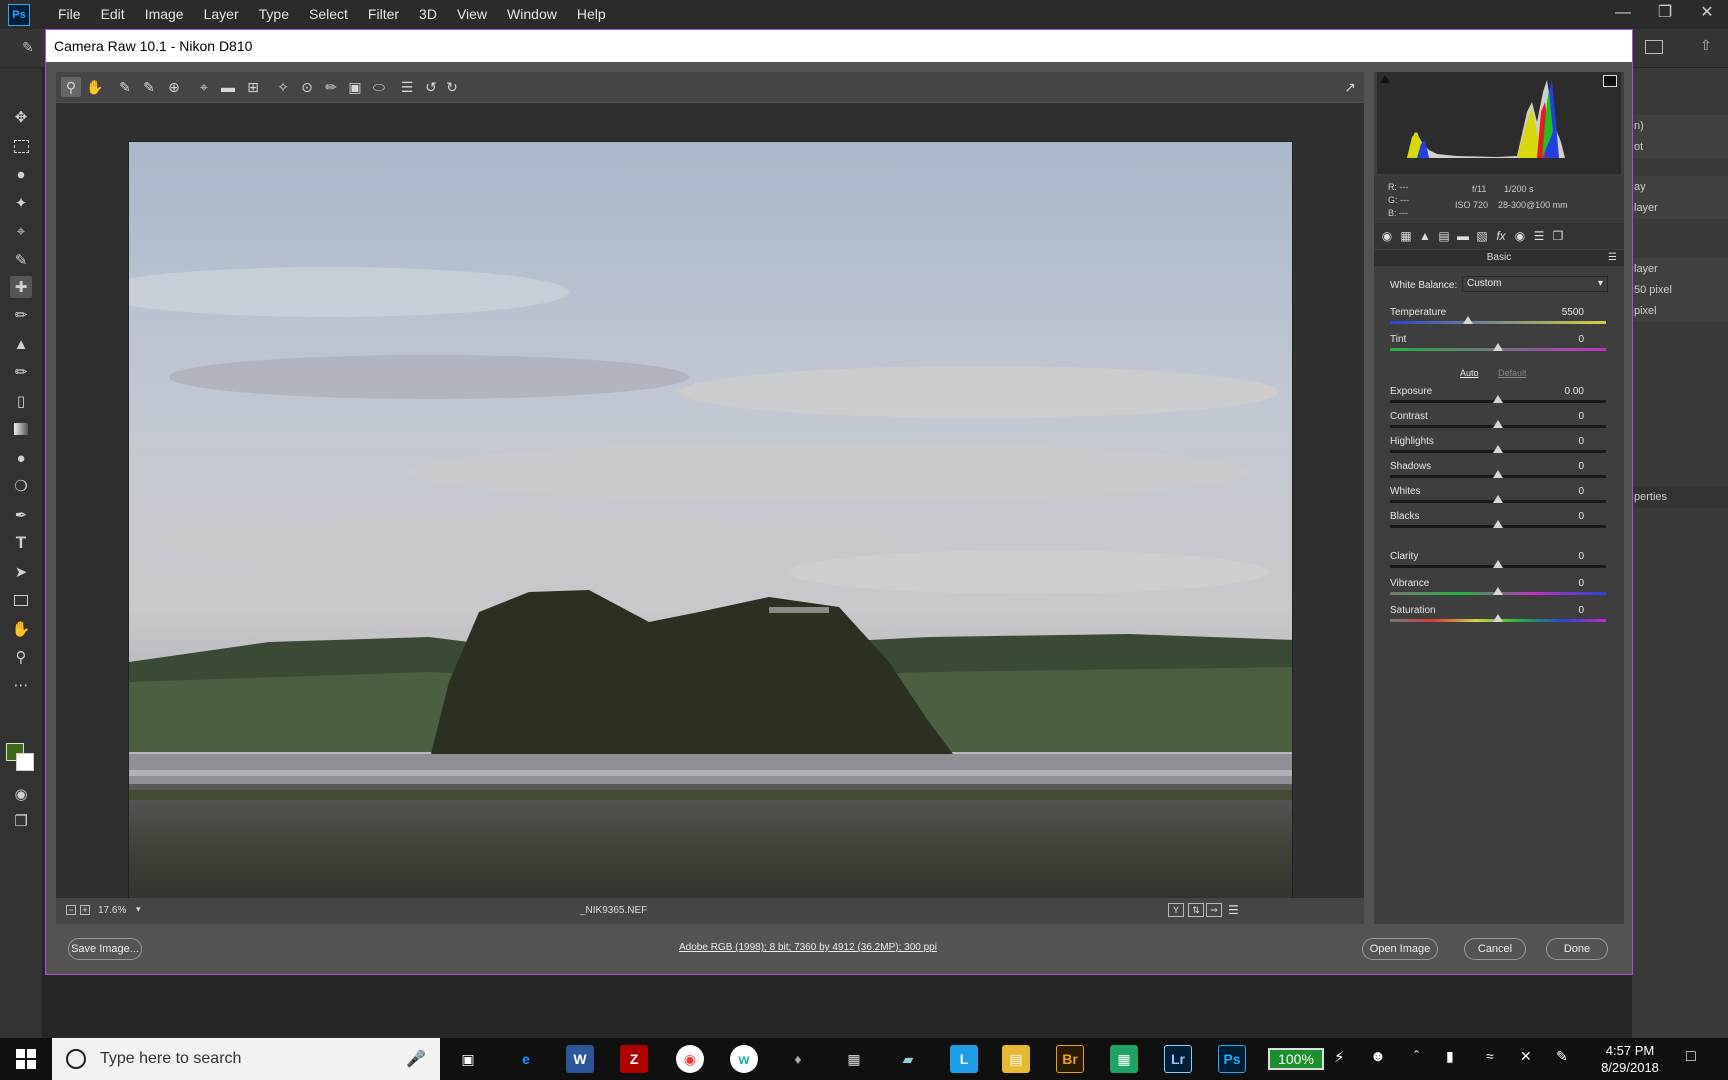 The width and height of the screenshot is (1728, 1080). What do you see at coordinates (21, 629) in the screenshot?
I see `hand-tool-icon: ✋` at bounding box center [21, 629].